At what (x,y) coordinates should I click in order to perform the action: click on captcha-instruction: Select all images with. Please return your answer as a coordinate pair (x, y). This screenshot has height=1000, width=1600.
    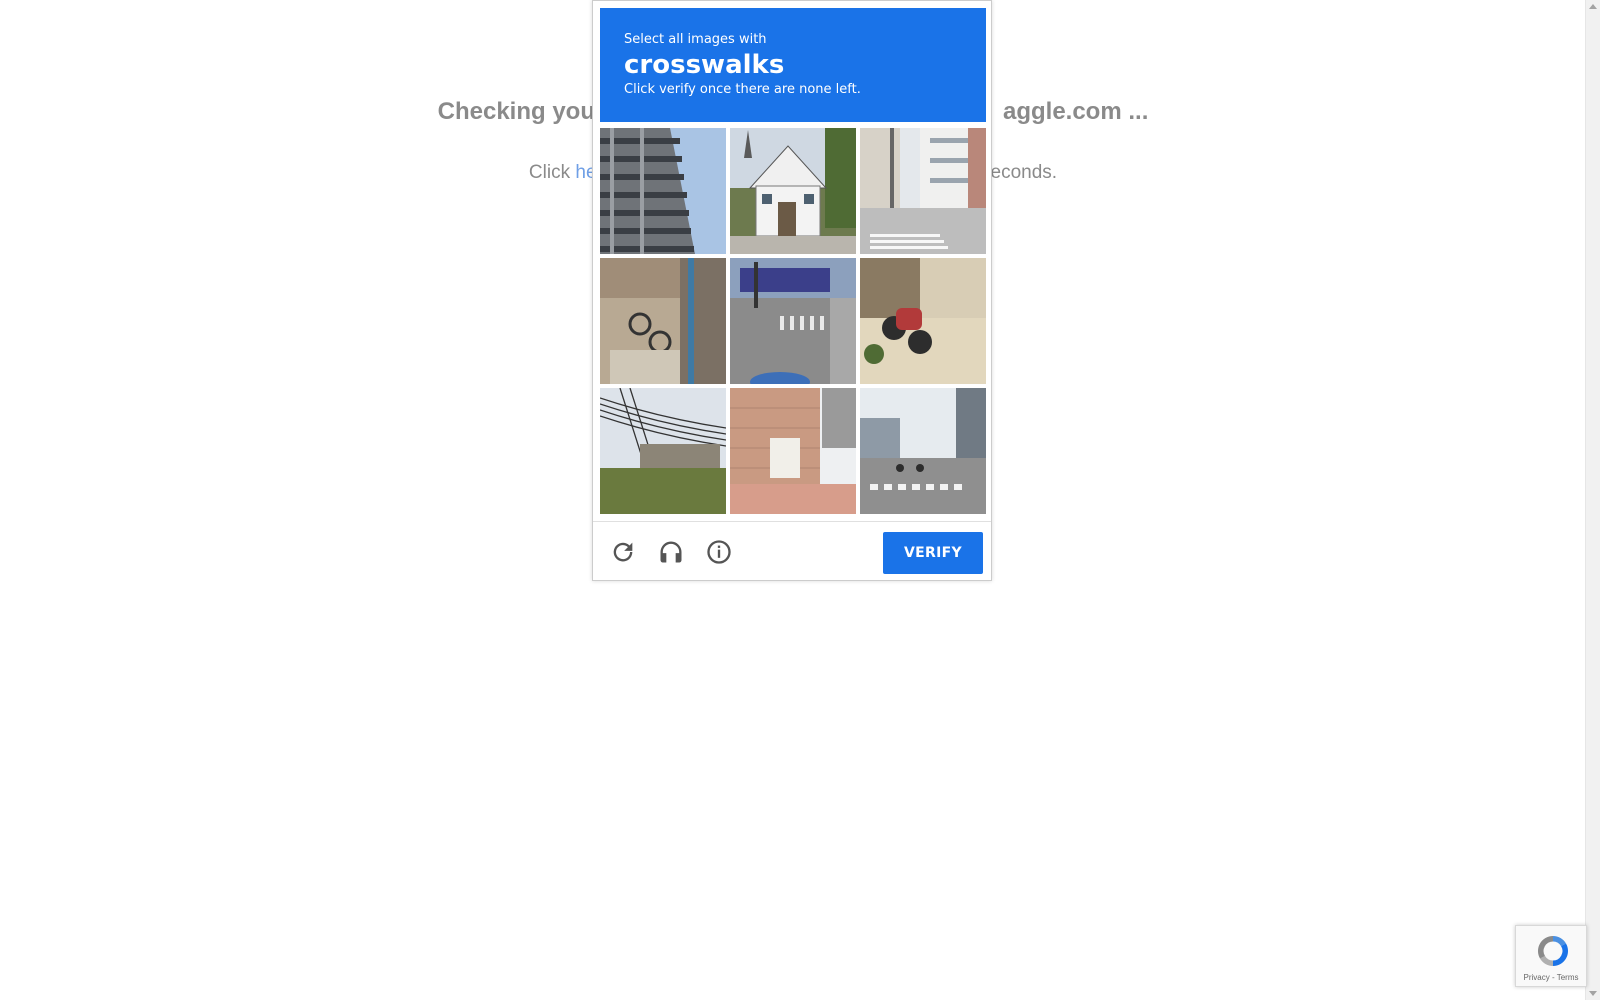
    Looking at the image, I should click on (695, 39).